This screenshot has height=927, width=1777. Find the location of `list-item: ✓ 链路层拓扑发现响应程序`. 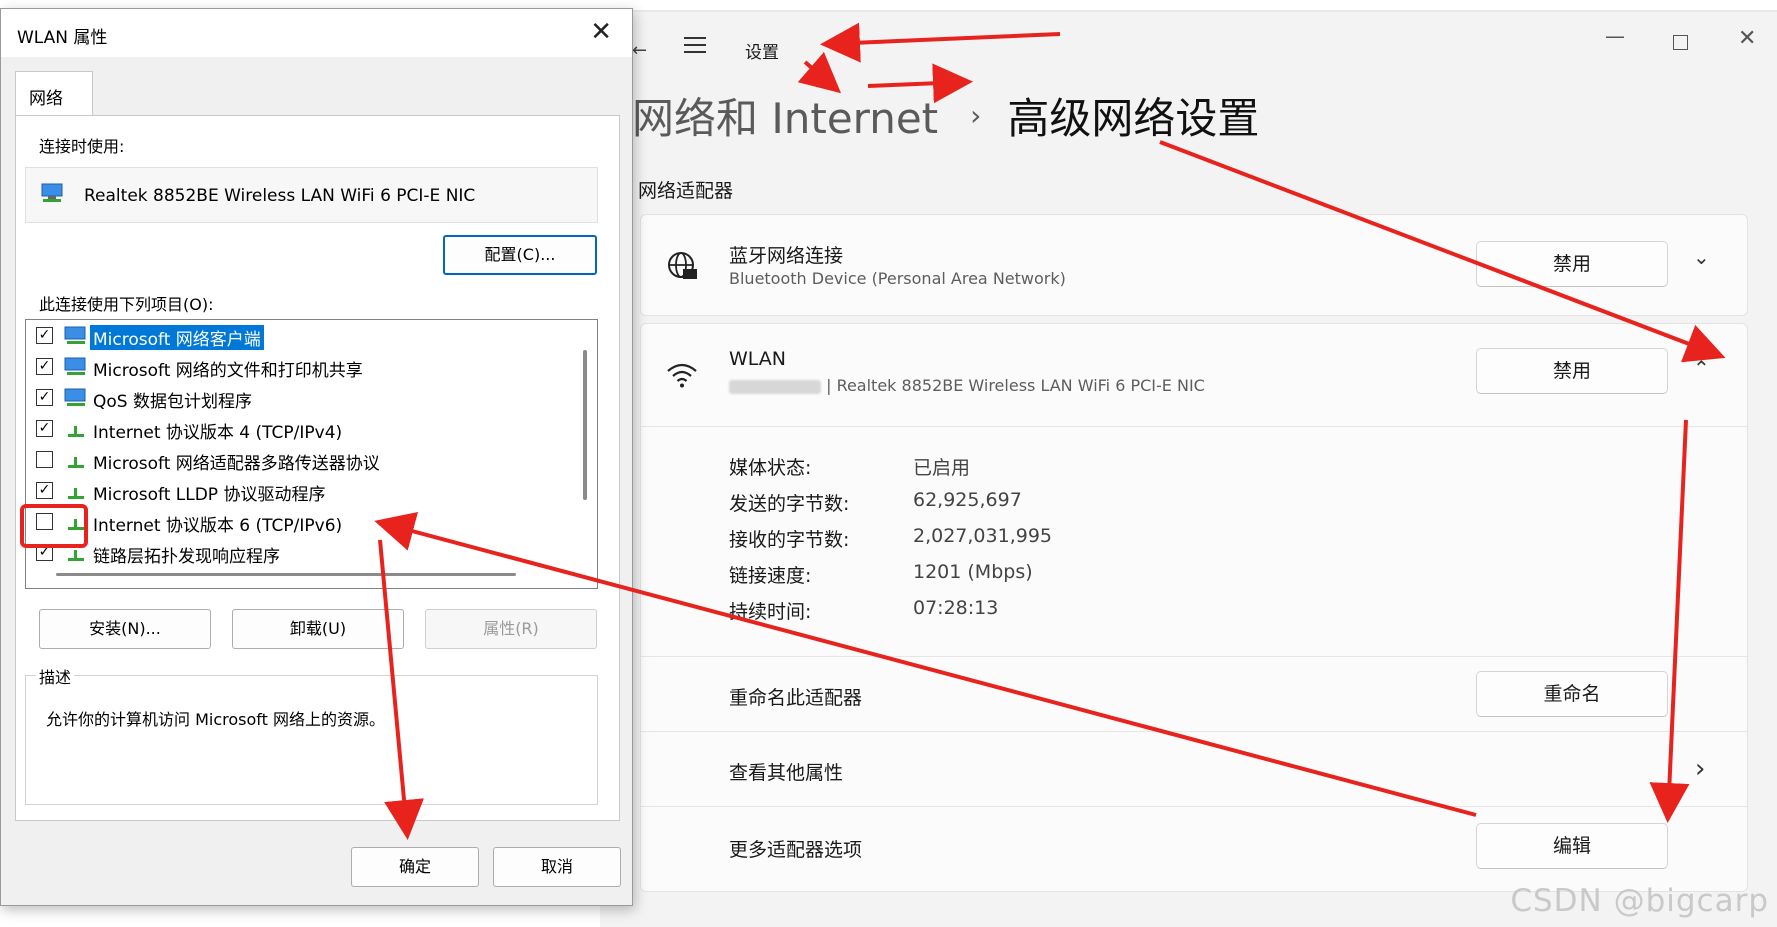

list-item: ✓ 链路层拓扑发现响应程序 is located at coordinates (296, 553).